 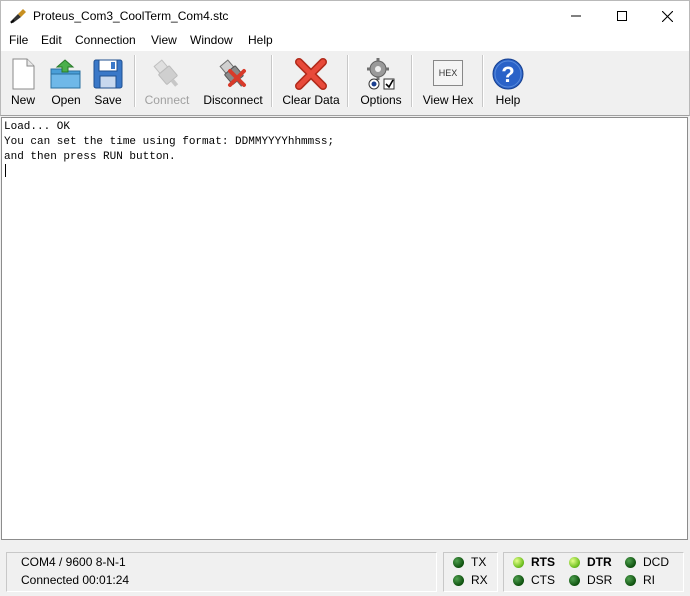 What do you see at coordinates (448, 73) in the screenshot?
I see `hex-icon: HEX` at bounding box center [448, 73].